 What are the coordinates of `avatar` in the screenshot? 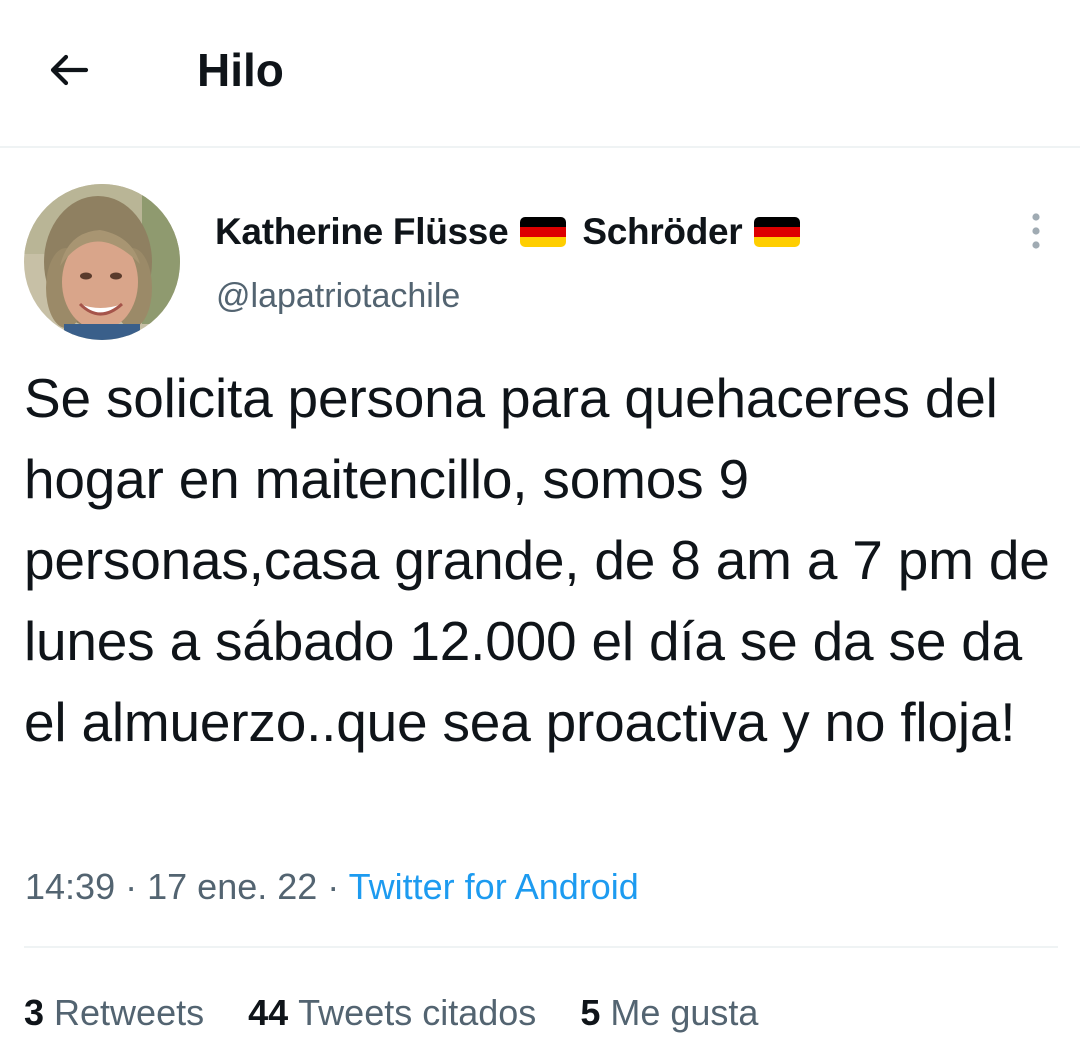 It's located at (102, 262).